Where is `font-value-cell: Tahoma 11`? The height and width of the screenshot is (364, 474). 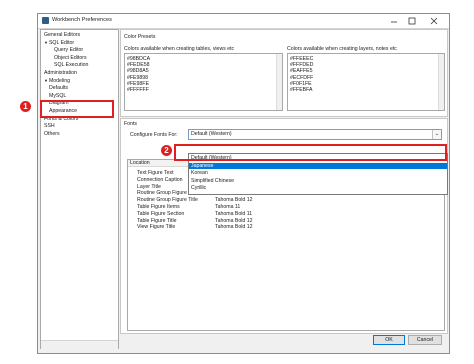 font-value-cell: Tahoma 11 is located at coordinates (227, 207).